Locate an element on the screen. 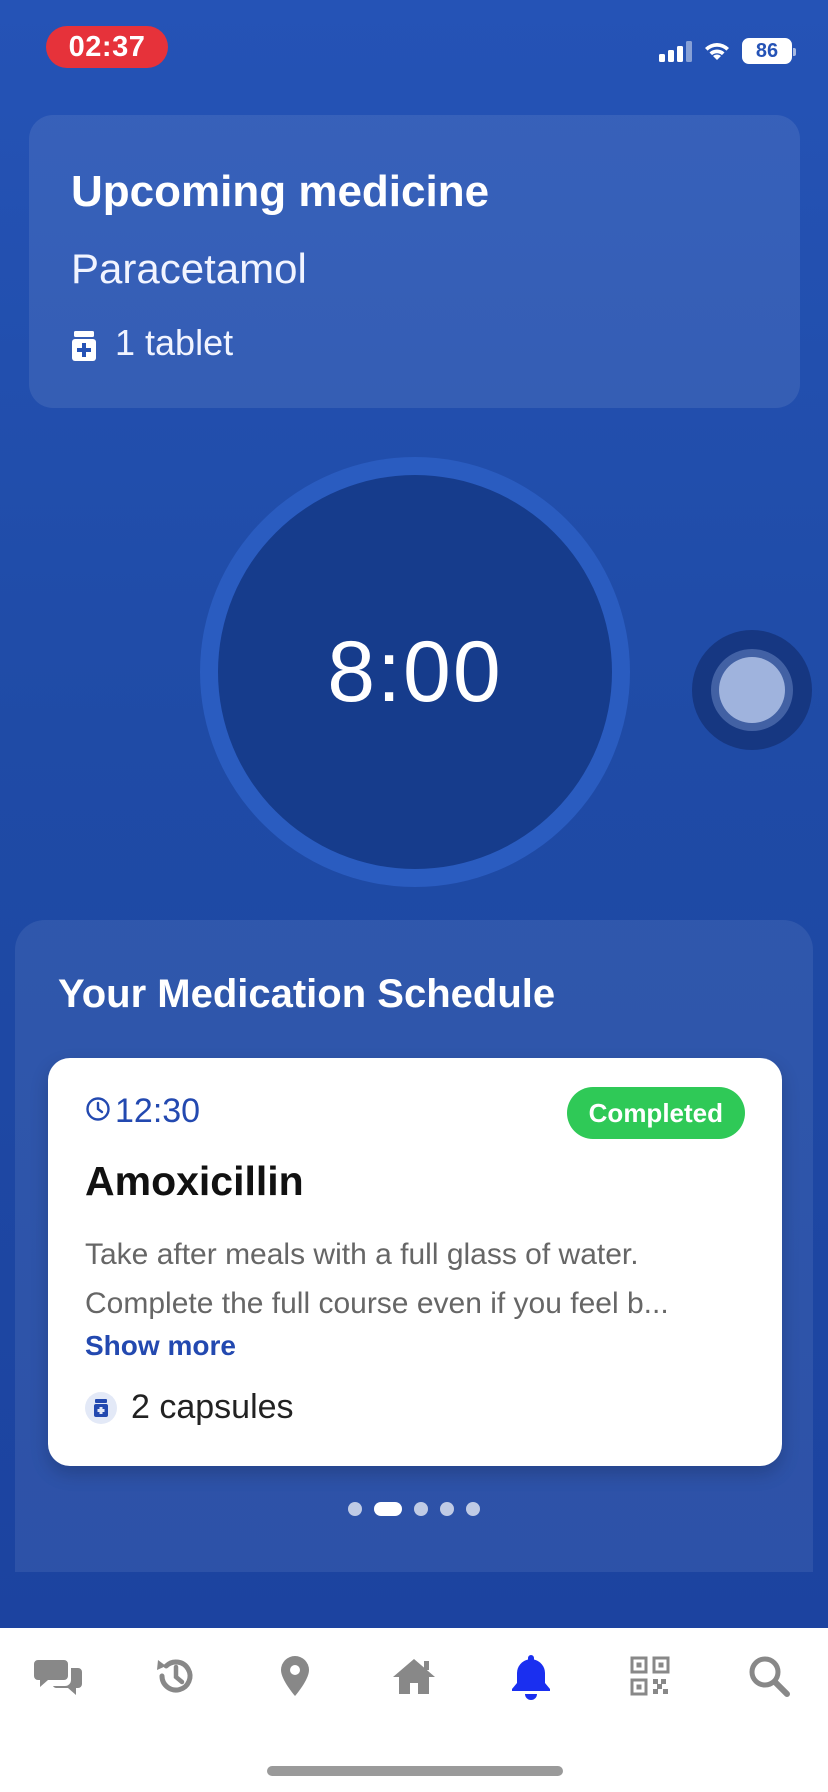 The image size is (828, 1792). bottom-navigation is located at coordinates (414, 1710).